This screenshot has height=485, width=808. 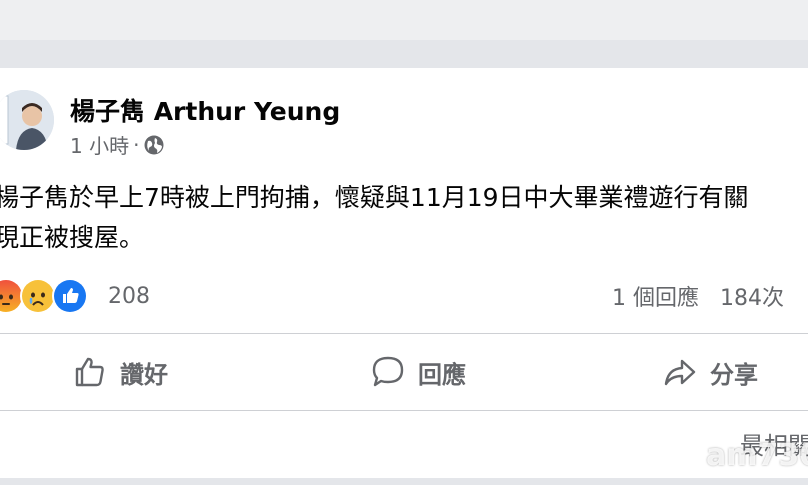 I want to click on share-label: 分享, so click(x=734, y=374).